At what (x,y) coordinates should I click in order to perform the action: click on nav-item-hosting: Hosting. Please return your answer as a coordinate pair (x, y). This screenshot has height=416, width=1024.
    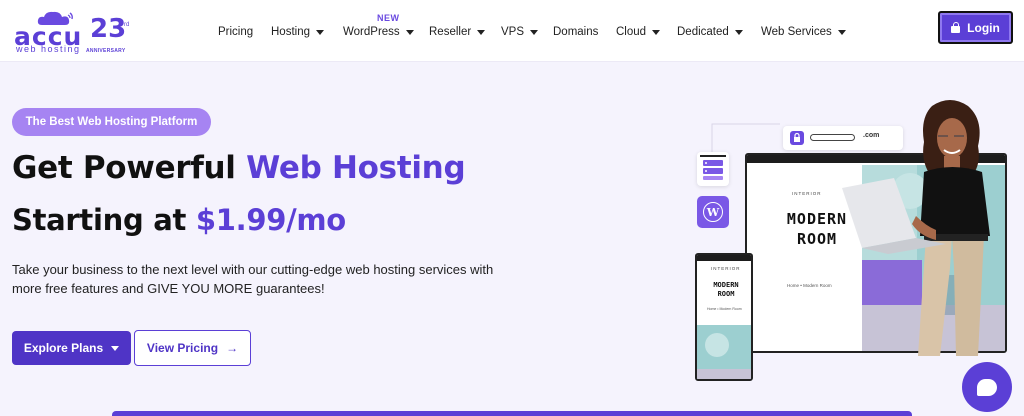
    Looking at the image, I should click on (297, 32).